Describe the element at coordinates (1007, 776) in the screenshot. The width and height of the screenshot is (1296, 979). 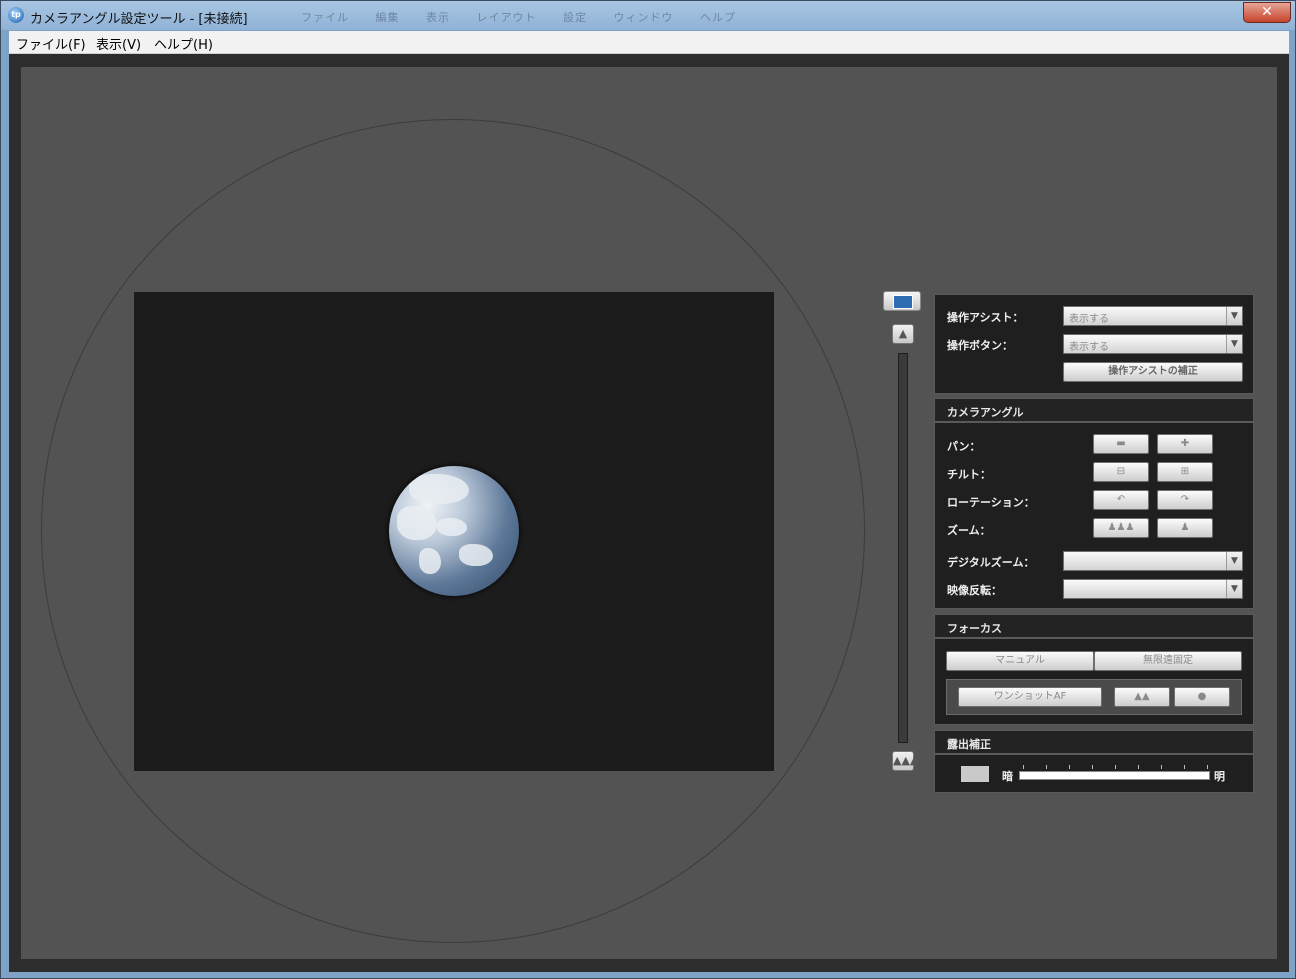
I see `exposure-dark-label: 暗` at that location.